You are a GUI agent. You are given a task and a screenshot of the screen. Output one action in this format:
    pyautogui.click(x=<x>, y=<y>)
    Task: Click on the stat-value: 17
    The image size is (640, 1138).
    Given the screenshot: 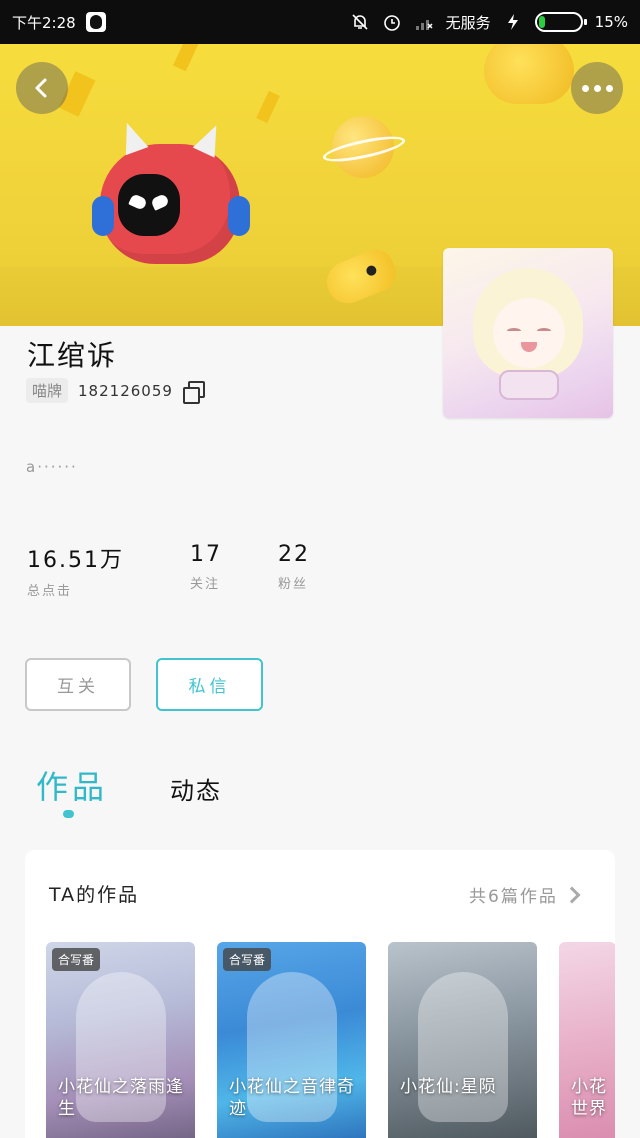 What is the action you would take?
    pyautogui.click(x=206, y=554)
    